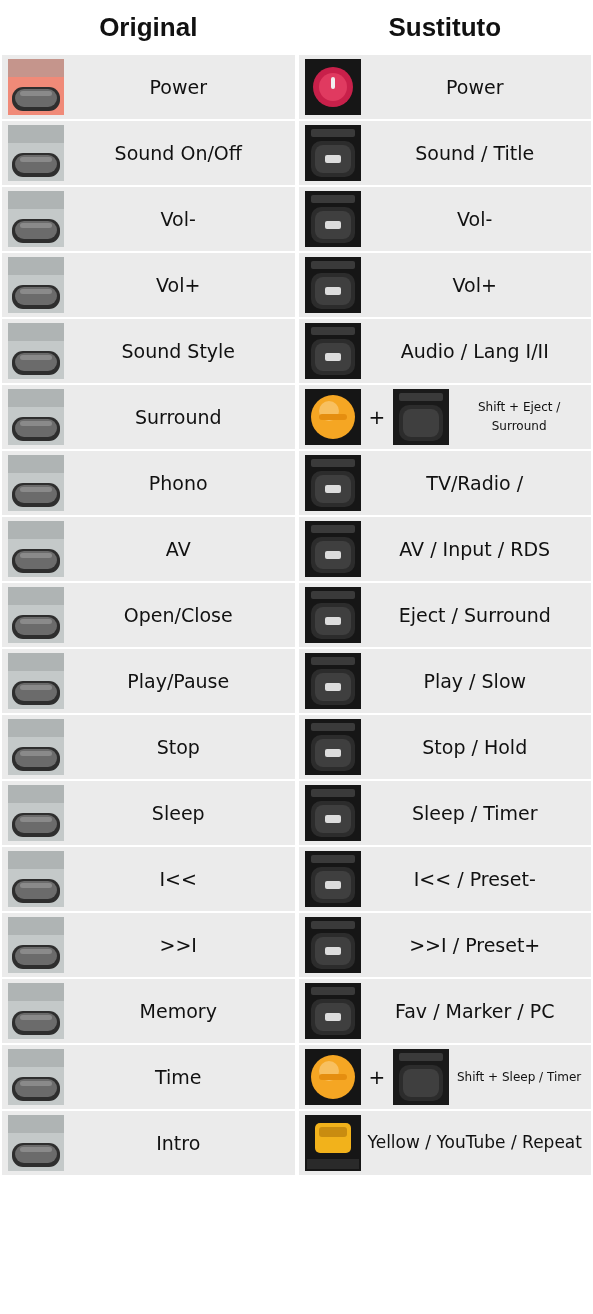  I want to click on button-label: Sound Style, so click(178, 351).